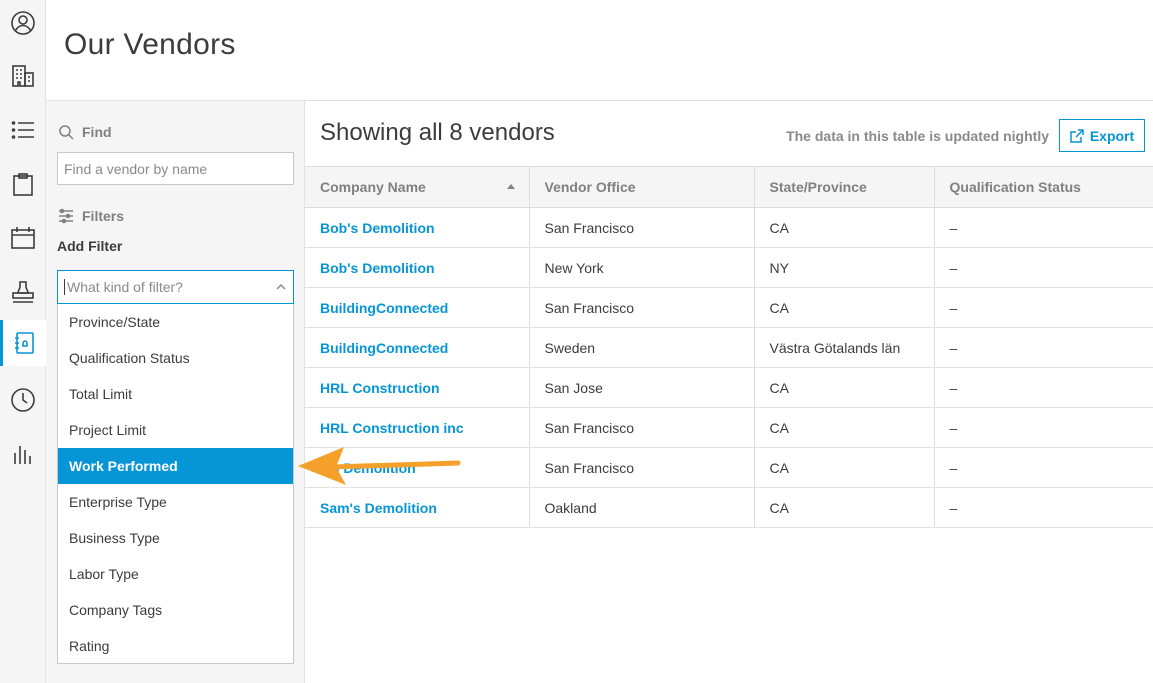 The height and width of the screenshot is (683, 1153). I want to click on column-header-vendor-office: Vendor Office, so click(642, 187).